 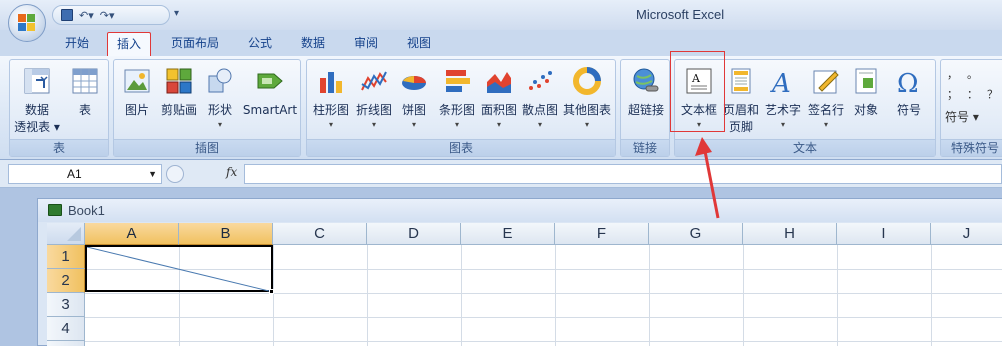 What do you see at coordinates (457, 100) in the screenshot?
I see `bar-chart-button: 条形图 ▾` at bounding box center [457, 100].